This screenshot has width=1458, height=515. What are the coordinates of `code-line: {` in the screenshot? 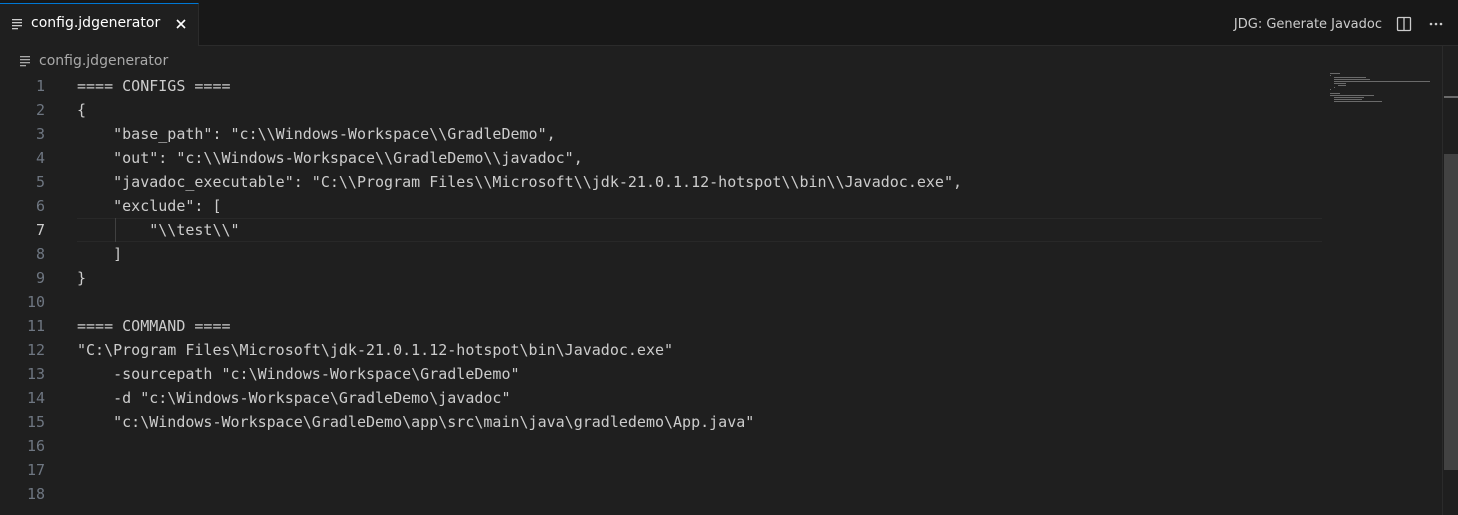 It's located at (699, 110).